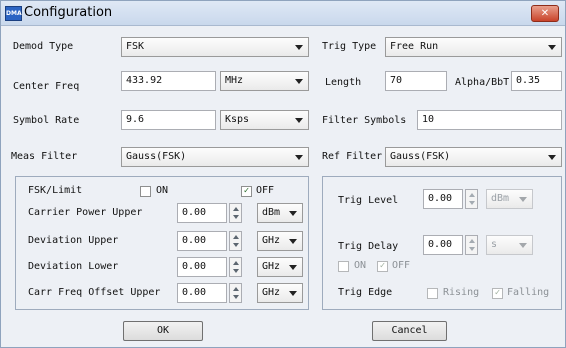 The height and width of the screenshot is (348, 566). I want to click on trig-level-unit-select: dBm, so click(509, 199).